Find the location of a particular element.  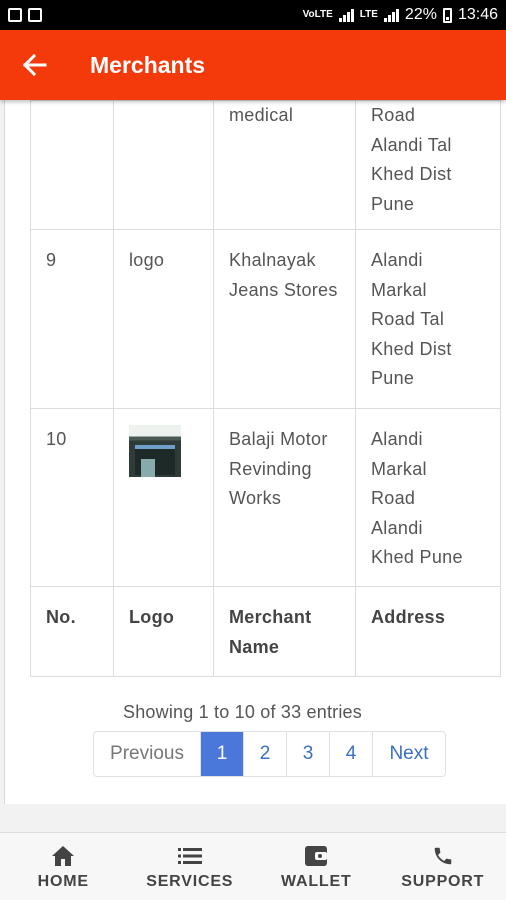

header-address: Address is located at coordinates (428, 631).